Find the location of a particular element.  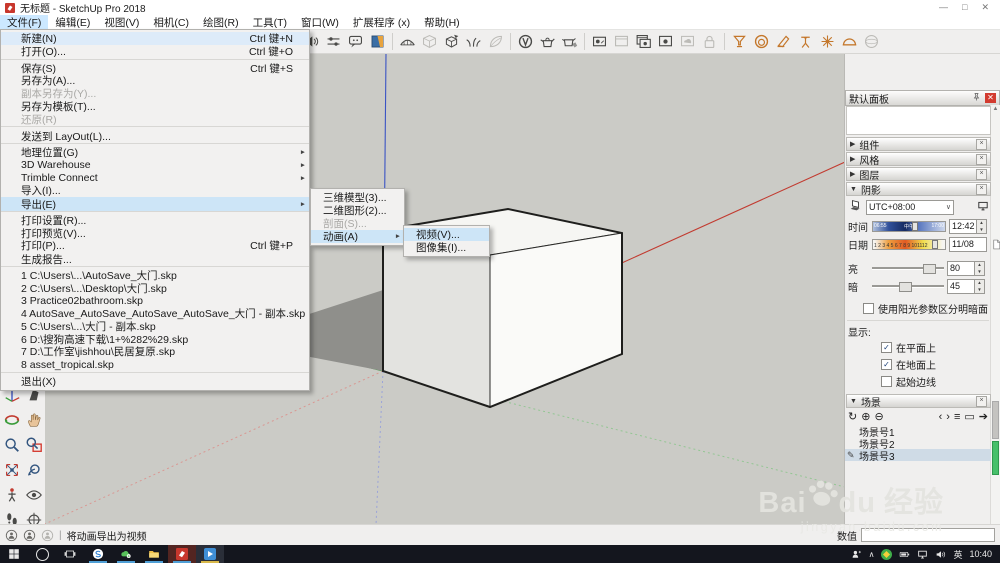

taskbar-browser-icon is located at coordinates (98, 554).